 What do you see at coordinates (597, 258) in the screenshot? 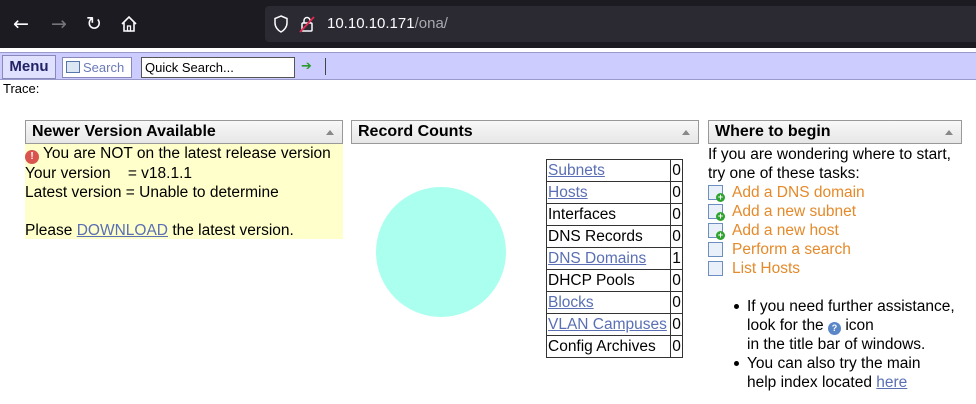
I see `count-label-link: DNS Domains` at bounding box center [597, 258].